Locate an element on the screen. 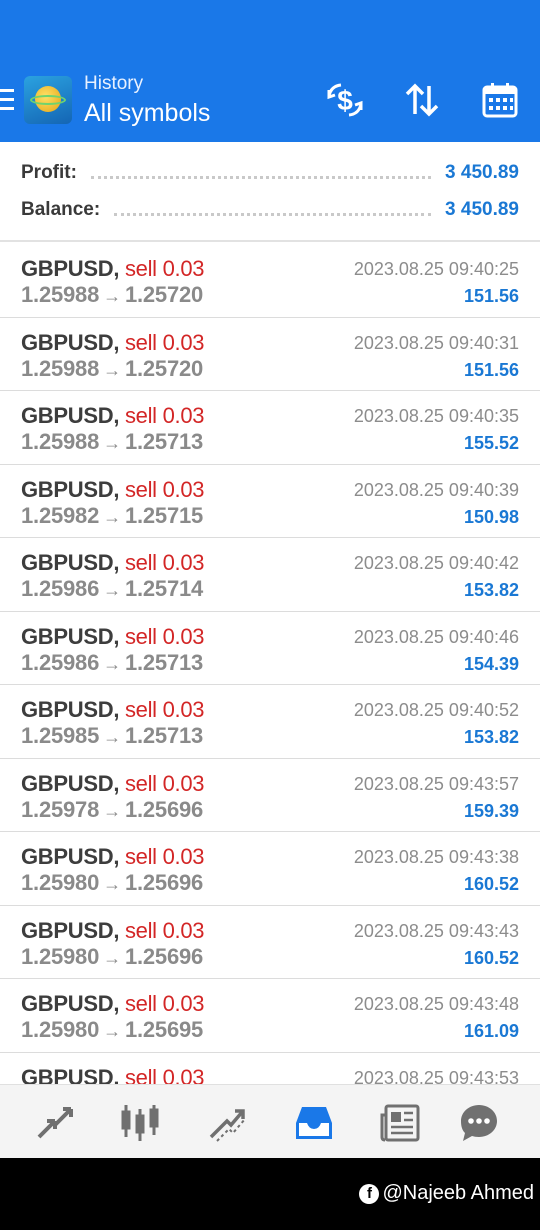 Image resolution: width=540 pixels, height=1230 pixels. chat-icon is located at coordinates (479, 1123).